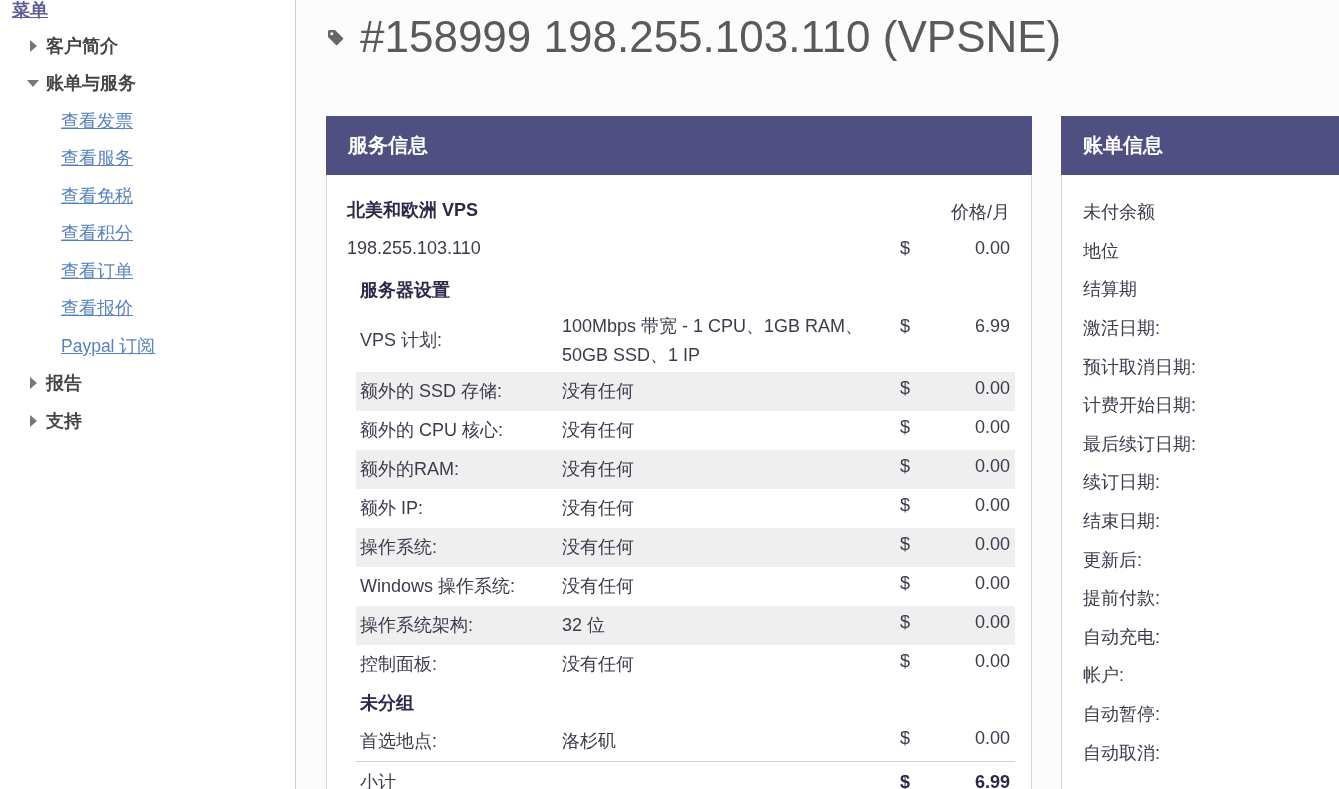  Describe the element at coordinates (1103, 676) in the screenshot. I see `billing-field-label: 帐户:` at that location.